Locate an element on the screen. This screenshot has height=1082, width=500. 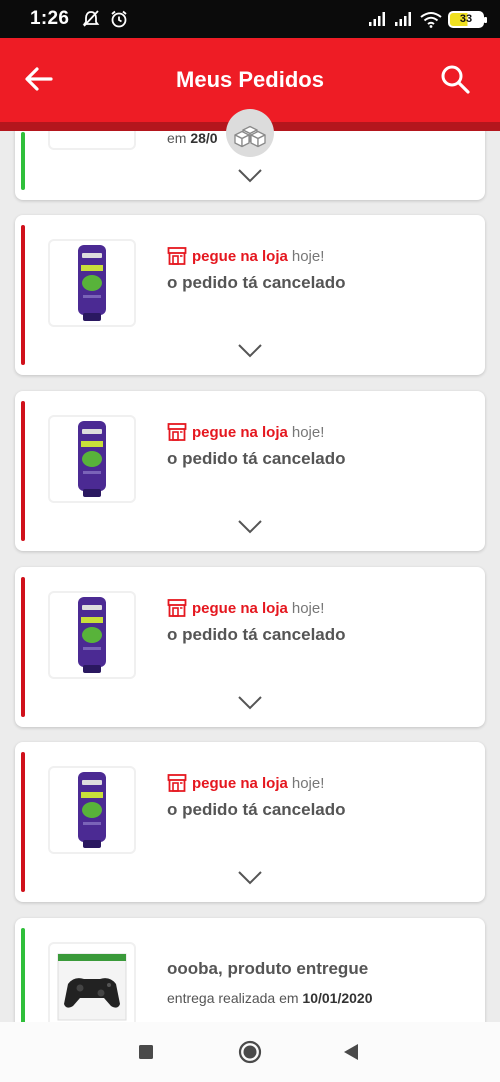
back-button is located at coordinates (39, 79).